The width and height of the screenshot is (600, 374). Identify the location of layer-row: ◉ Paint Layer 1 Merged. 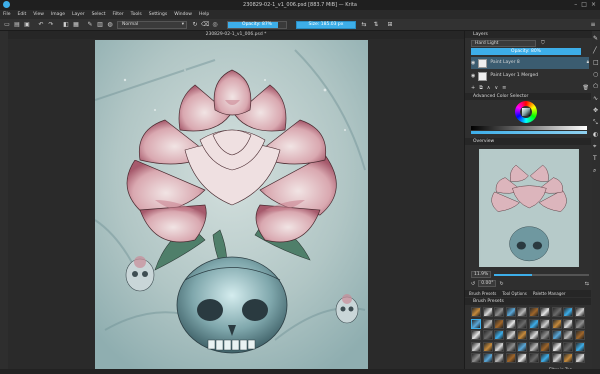
(530, 76).